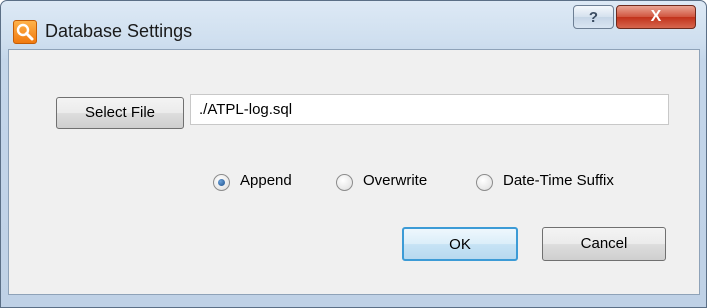 The width and height of the screenshot is (707, 308). I want to click on help-button: ?, so click(593, 17).